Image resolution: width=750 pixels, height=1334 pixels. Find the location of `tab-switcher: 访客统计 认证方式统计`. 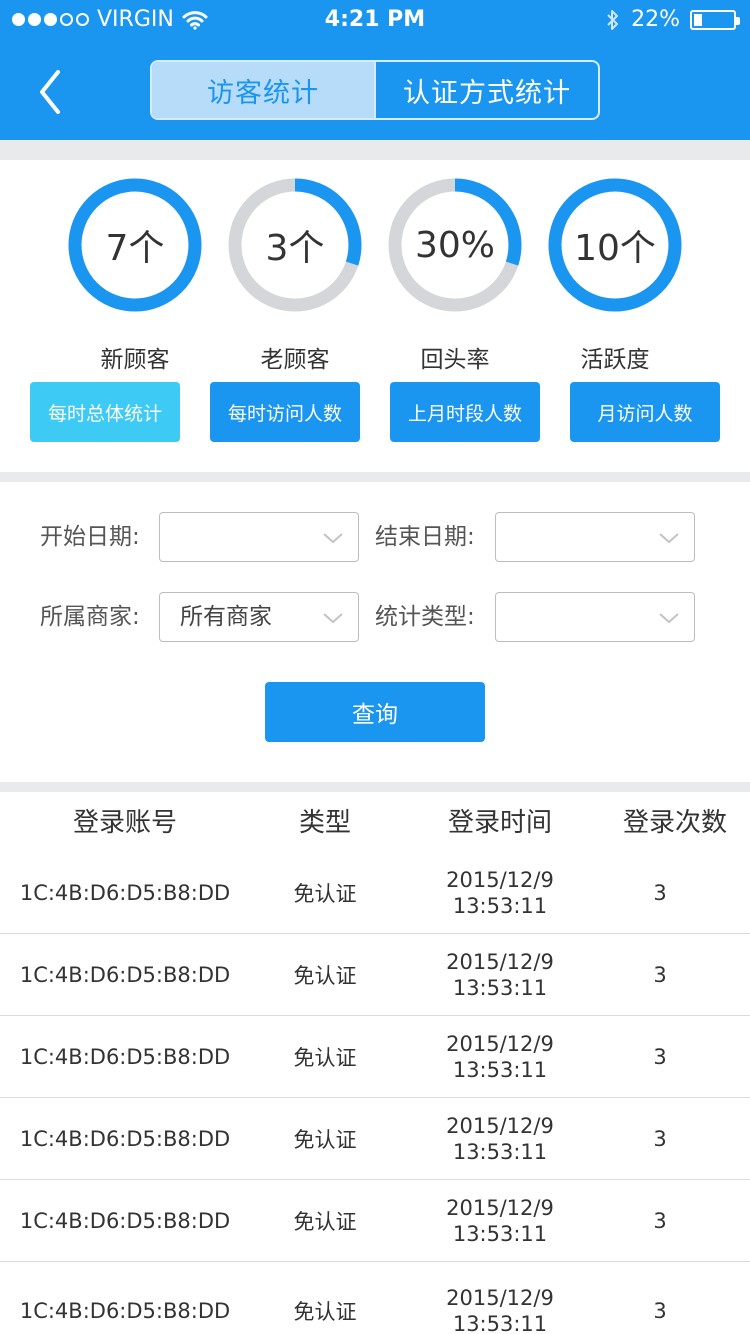

tab-switcher: 访客统计 认证方式统计 is located at coordinates (375, 90).